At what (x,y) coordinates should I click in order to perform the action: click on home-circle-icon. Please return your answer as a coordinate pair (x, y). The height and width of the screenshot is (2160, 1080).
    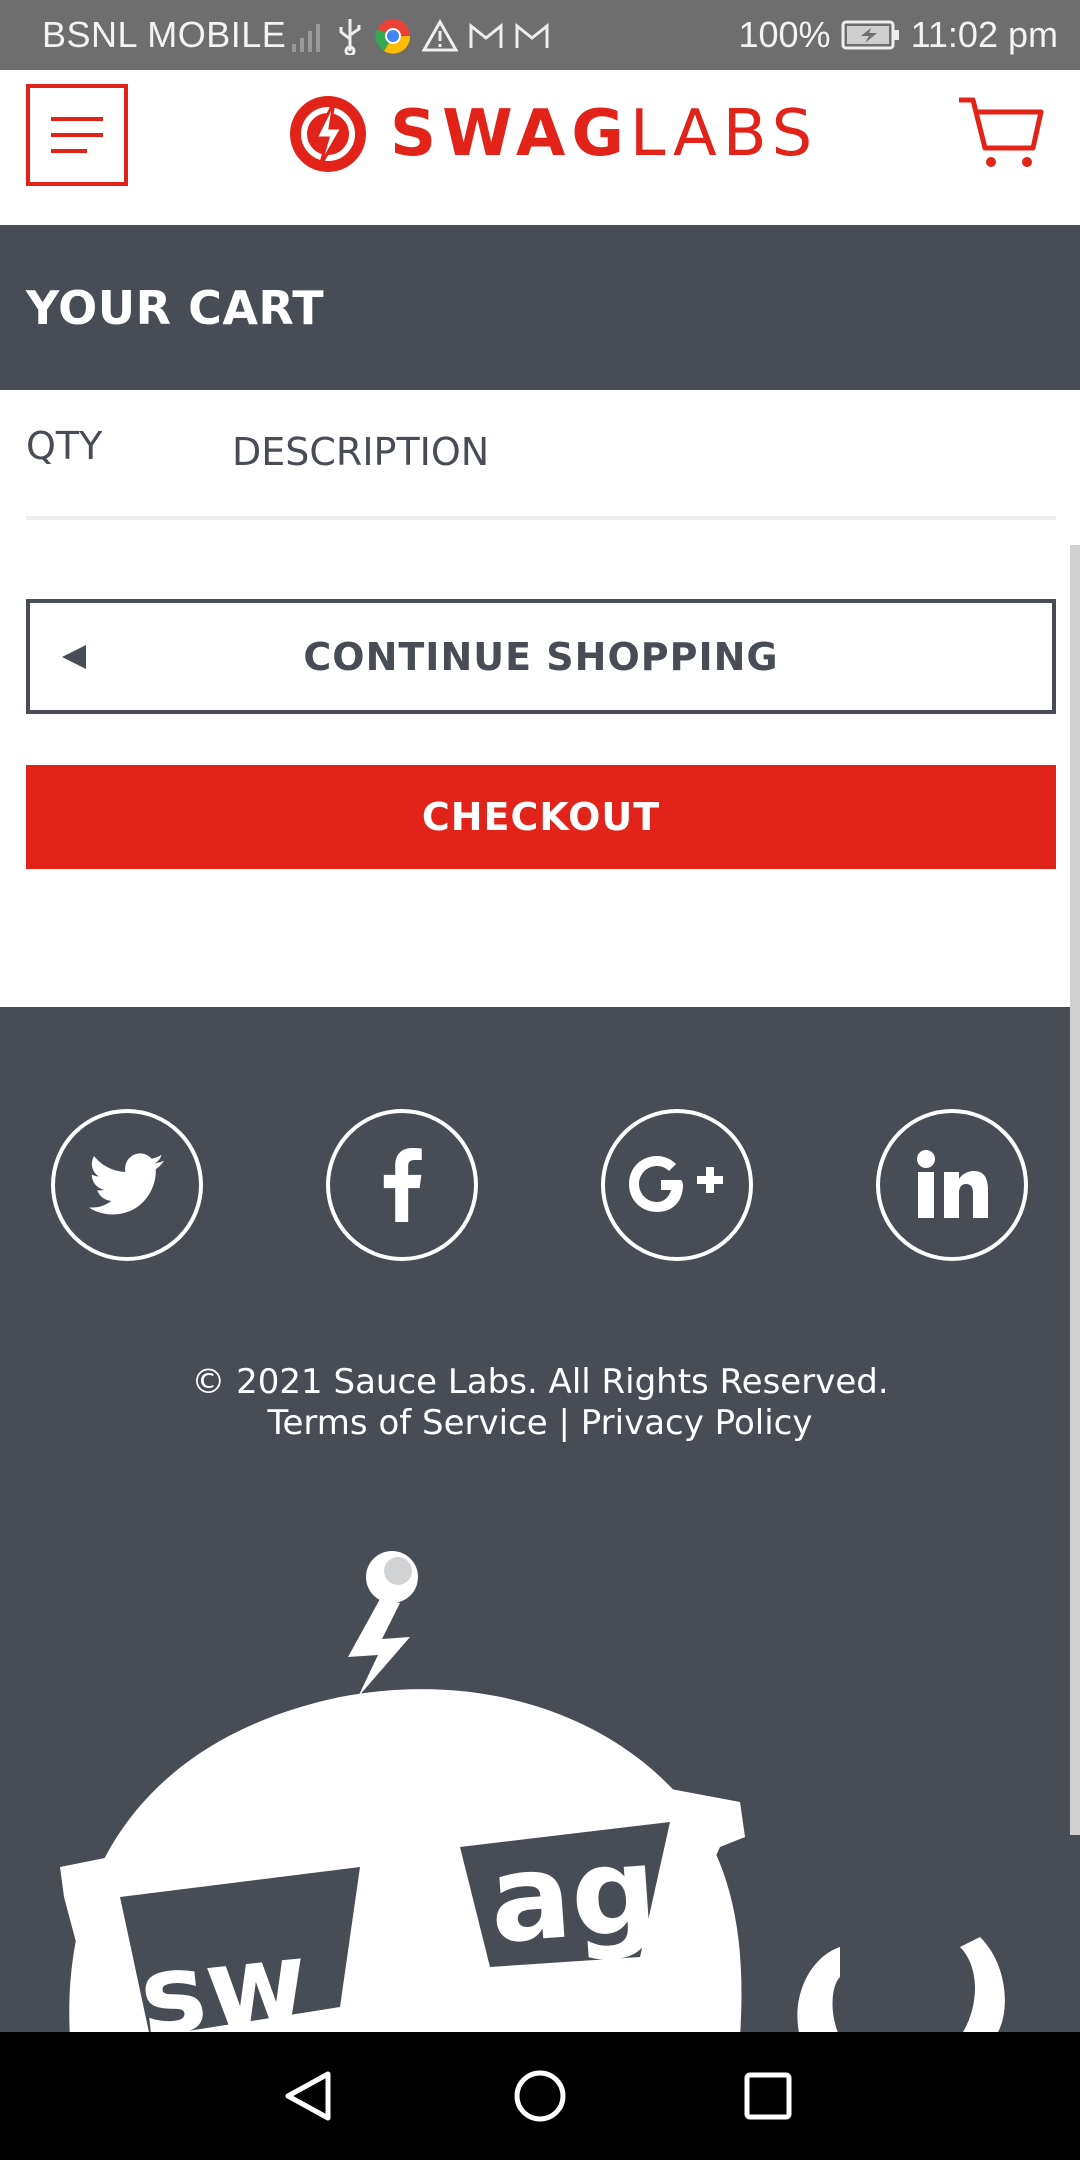
    Looking at the image, I should click on (540, 2096).